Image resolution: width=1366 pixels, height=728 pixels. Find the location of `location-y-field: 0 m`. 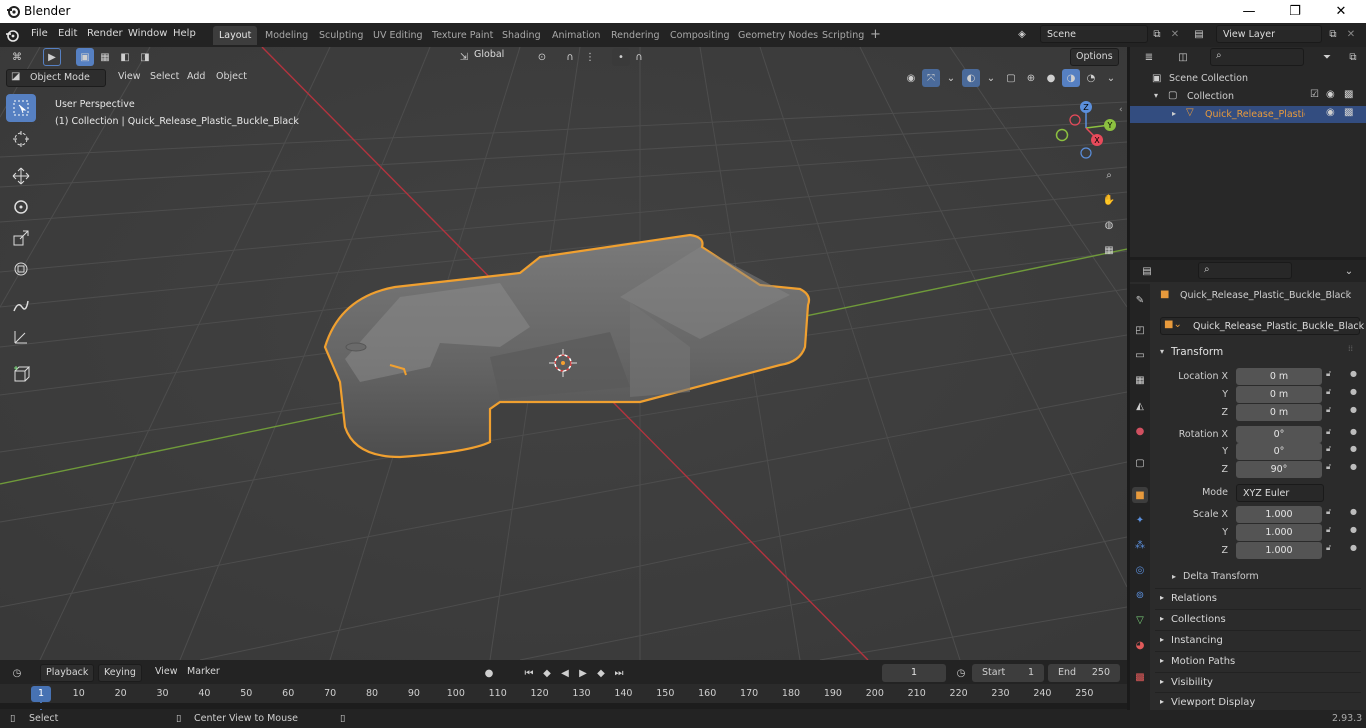

location-y-field: 0 m is located at coordinates (1279, 394).